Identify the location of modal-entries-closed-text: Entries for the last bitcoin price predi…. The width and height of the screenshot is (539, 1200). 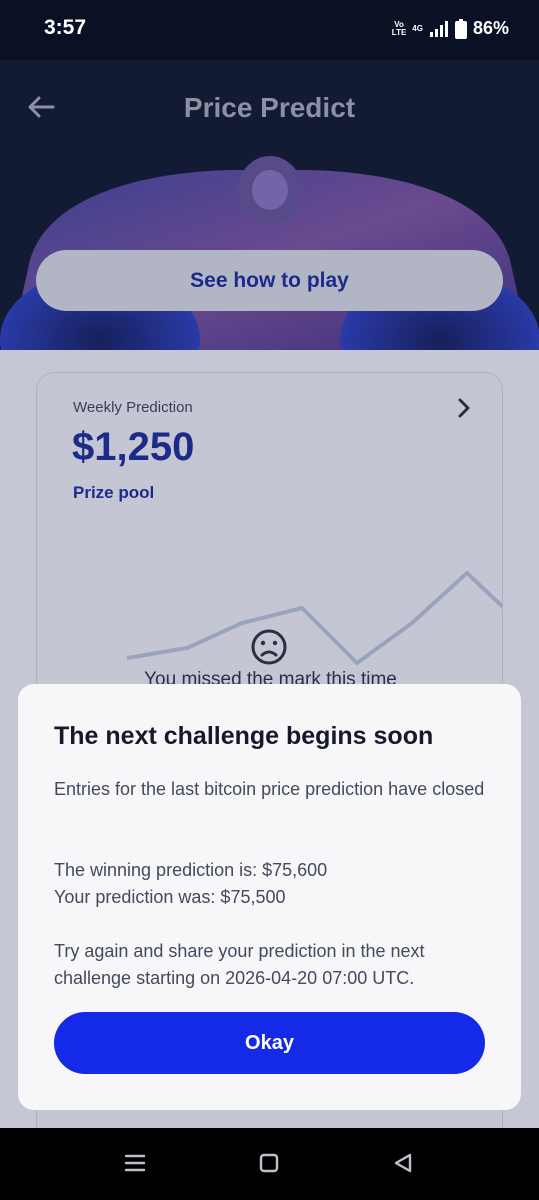
(269, 789).